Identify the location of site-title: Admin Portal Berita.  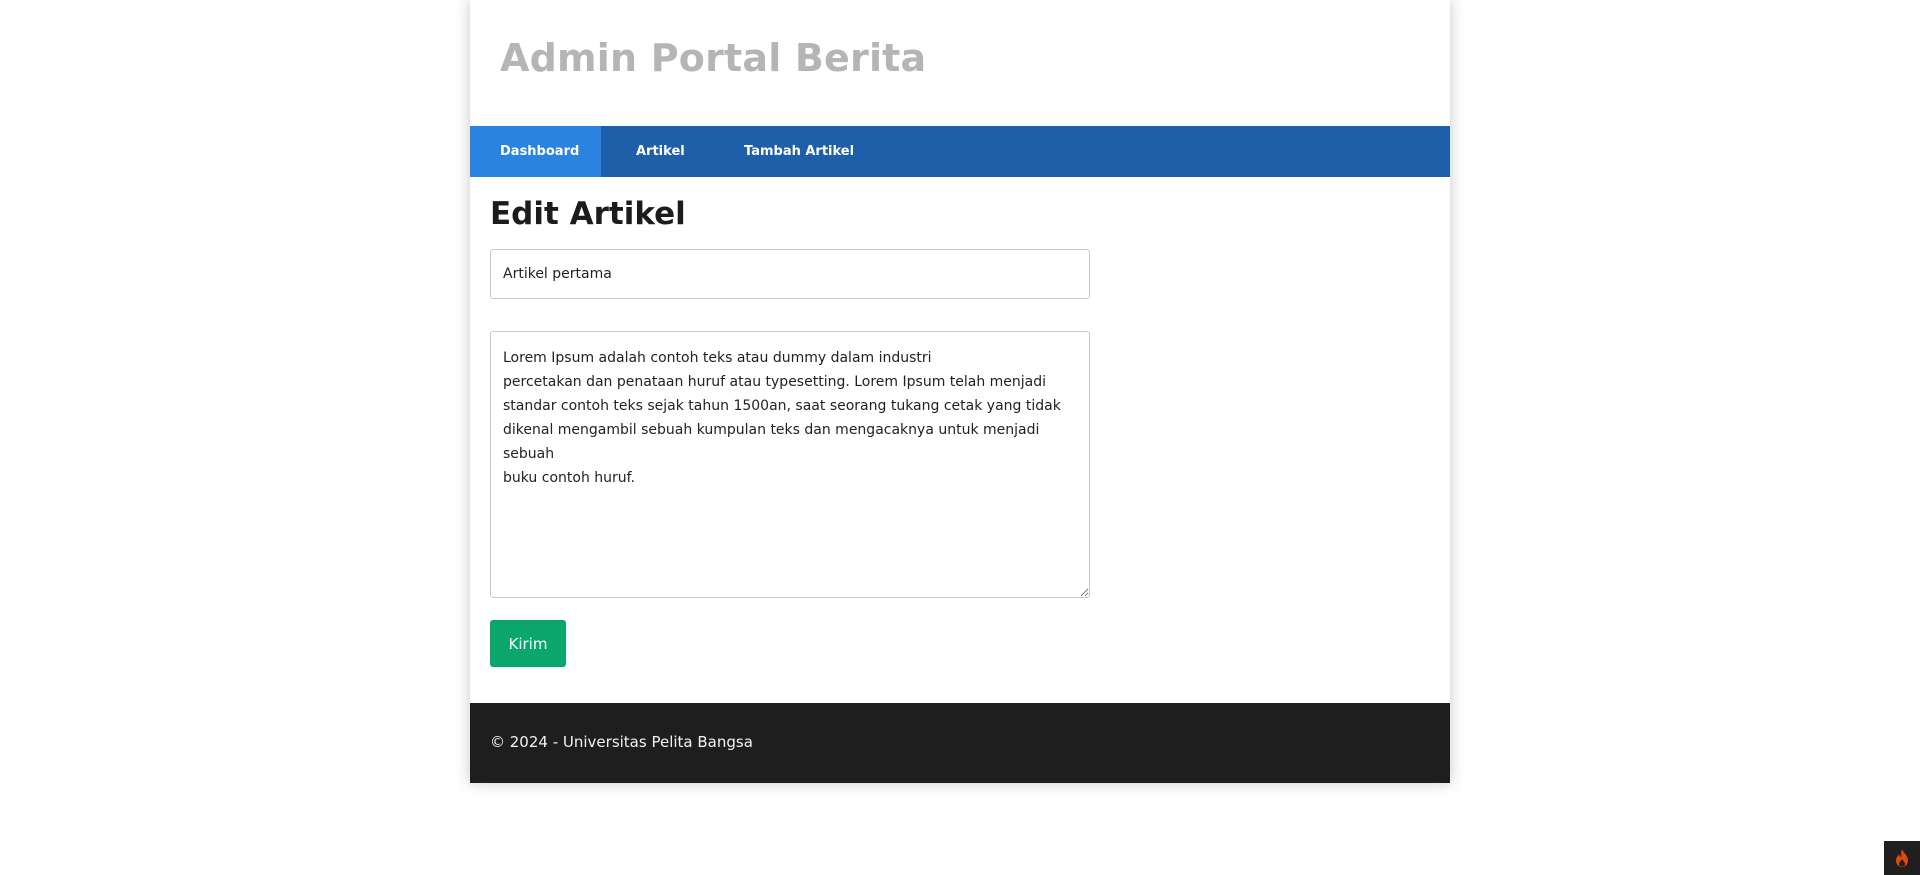
(713, 58).